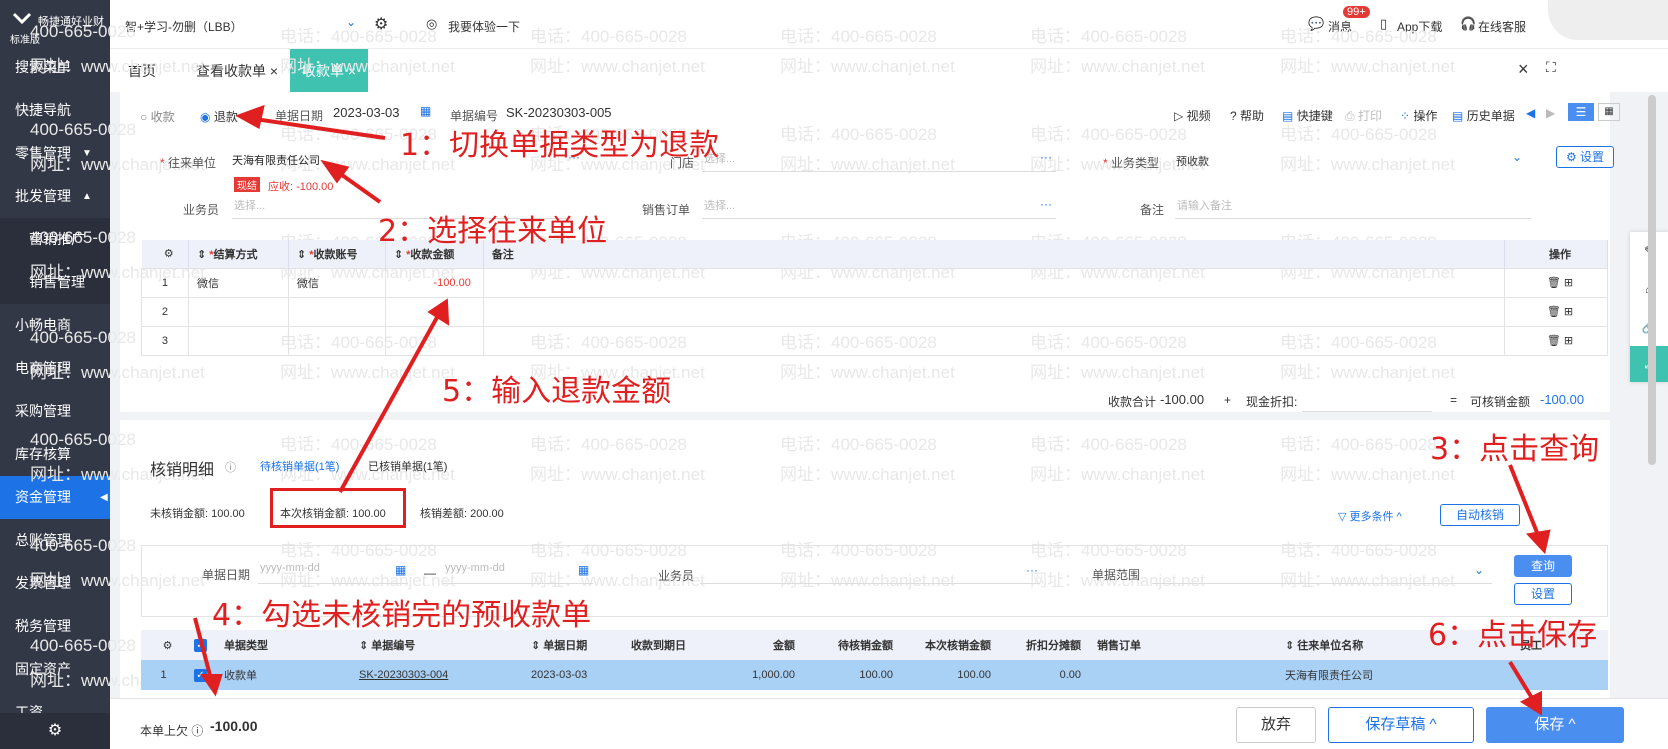 Image resolution: width=1668 pixels, height=749 pixels. I want to click on annotation-3: 3：点击查询, so click(1515, 449).